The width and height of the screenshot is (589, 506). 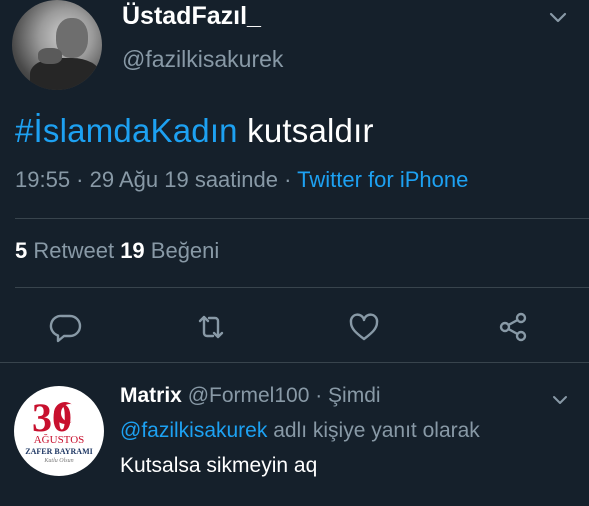 I want to click on replying-to: @fazilkisakurek adlı kişiye yanıt olarak, so click(x=300, y=431).